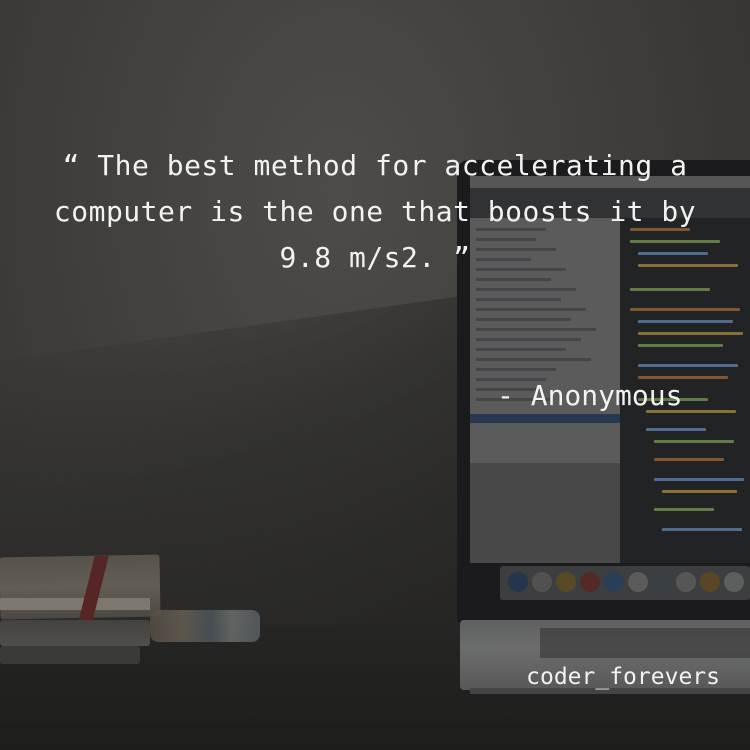  What do you see at coordinates (375, 165) in the screenshot?
I see `quote-line-1: “ The best method for accelerating a` at bounding box center [375, 165].